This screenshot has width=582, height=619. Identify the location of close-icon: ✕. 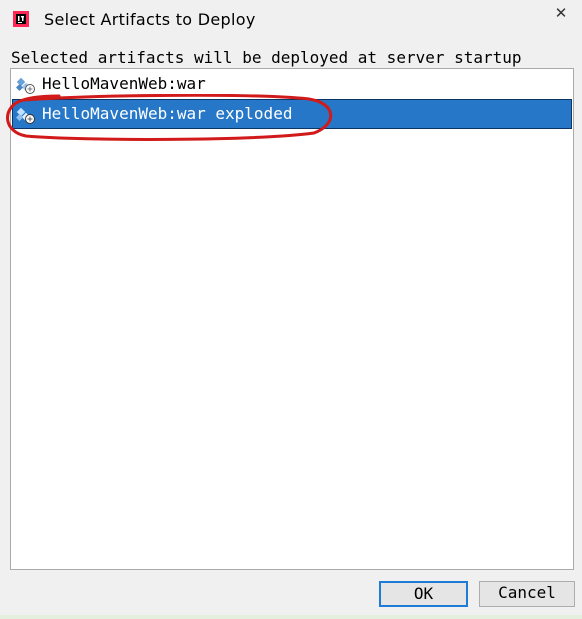
(561, 13).